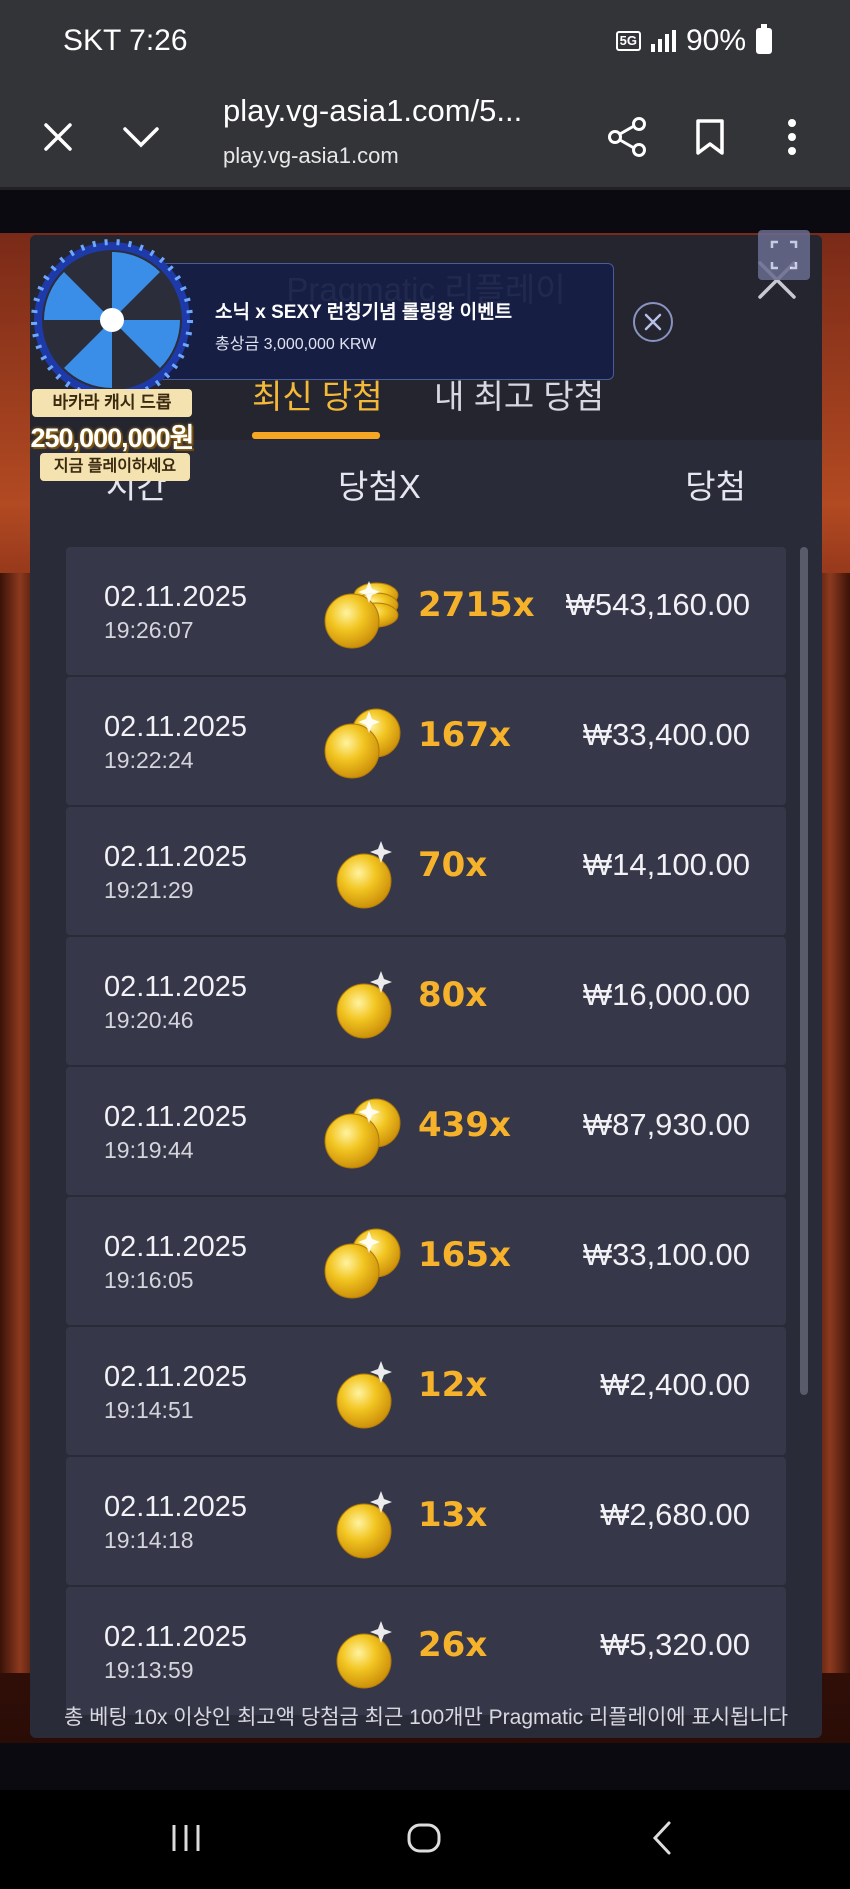  I want to click on row-time: 19:20:46, so click(149, 1020).